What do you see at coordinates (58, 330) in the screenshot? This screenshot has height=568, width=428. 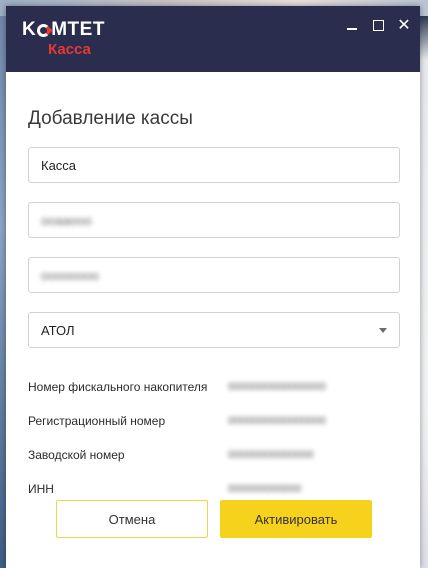 I see `model-selected-value: АТОЛ` at bounding box center [58, 330].